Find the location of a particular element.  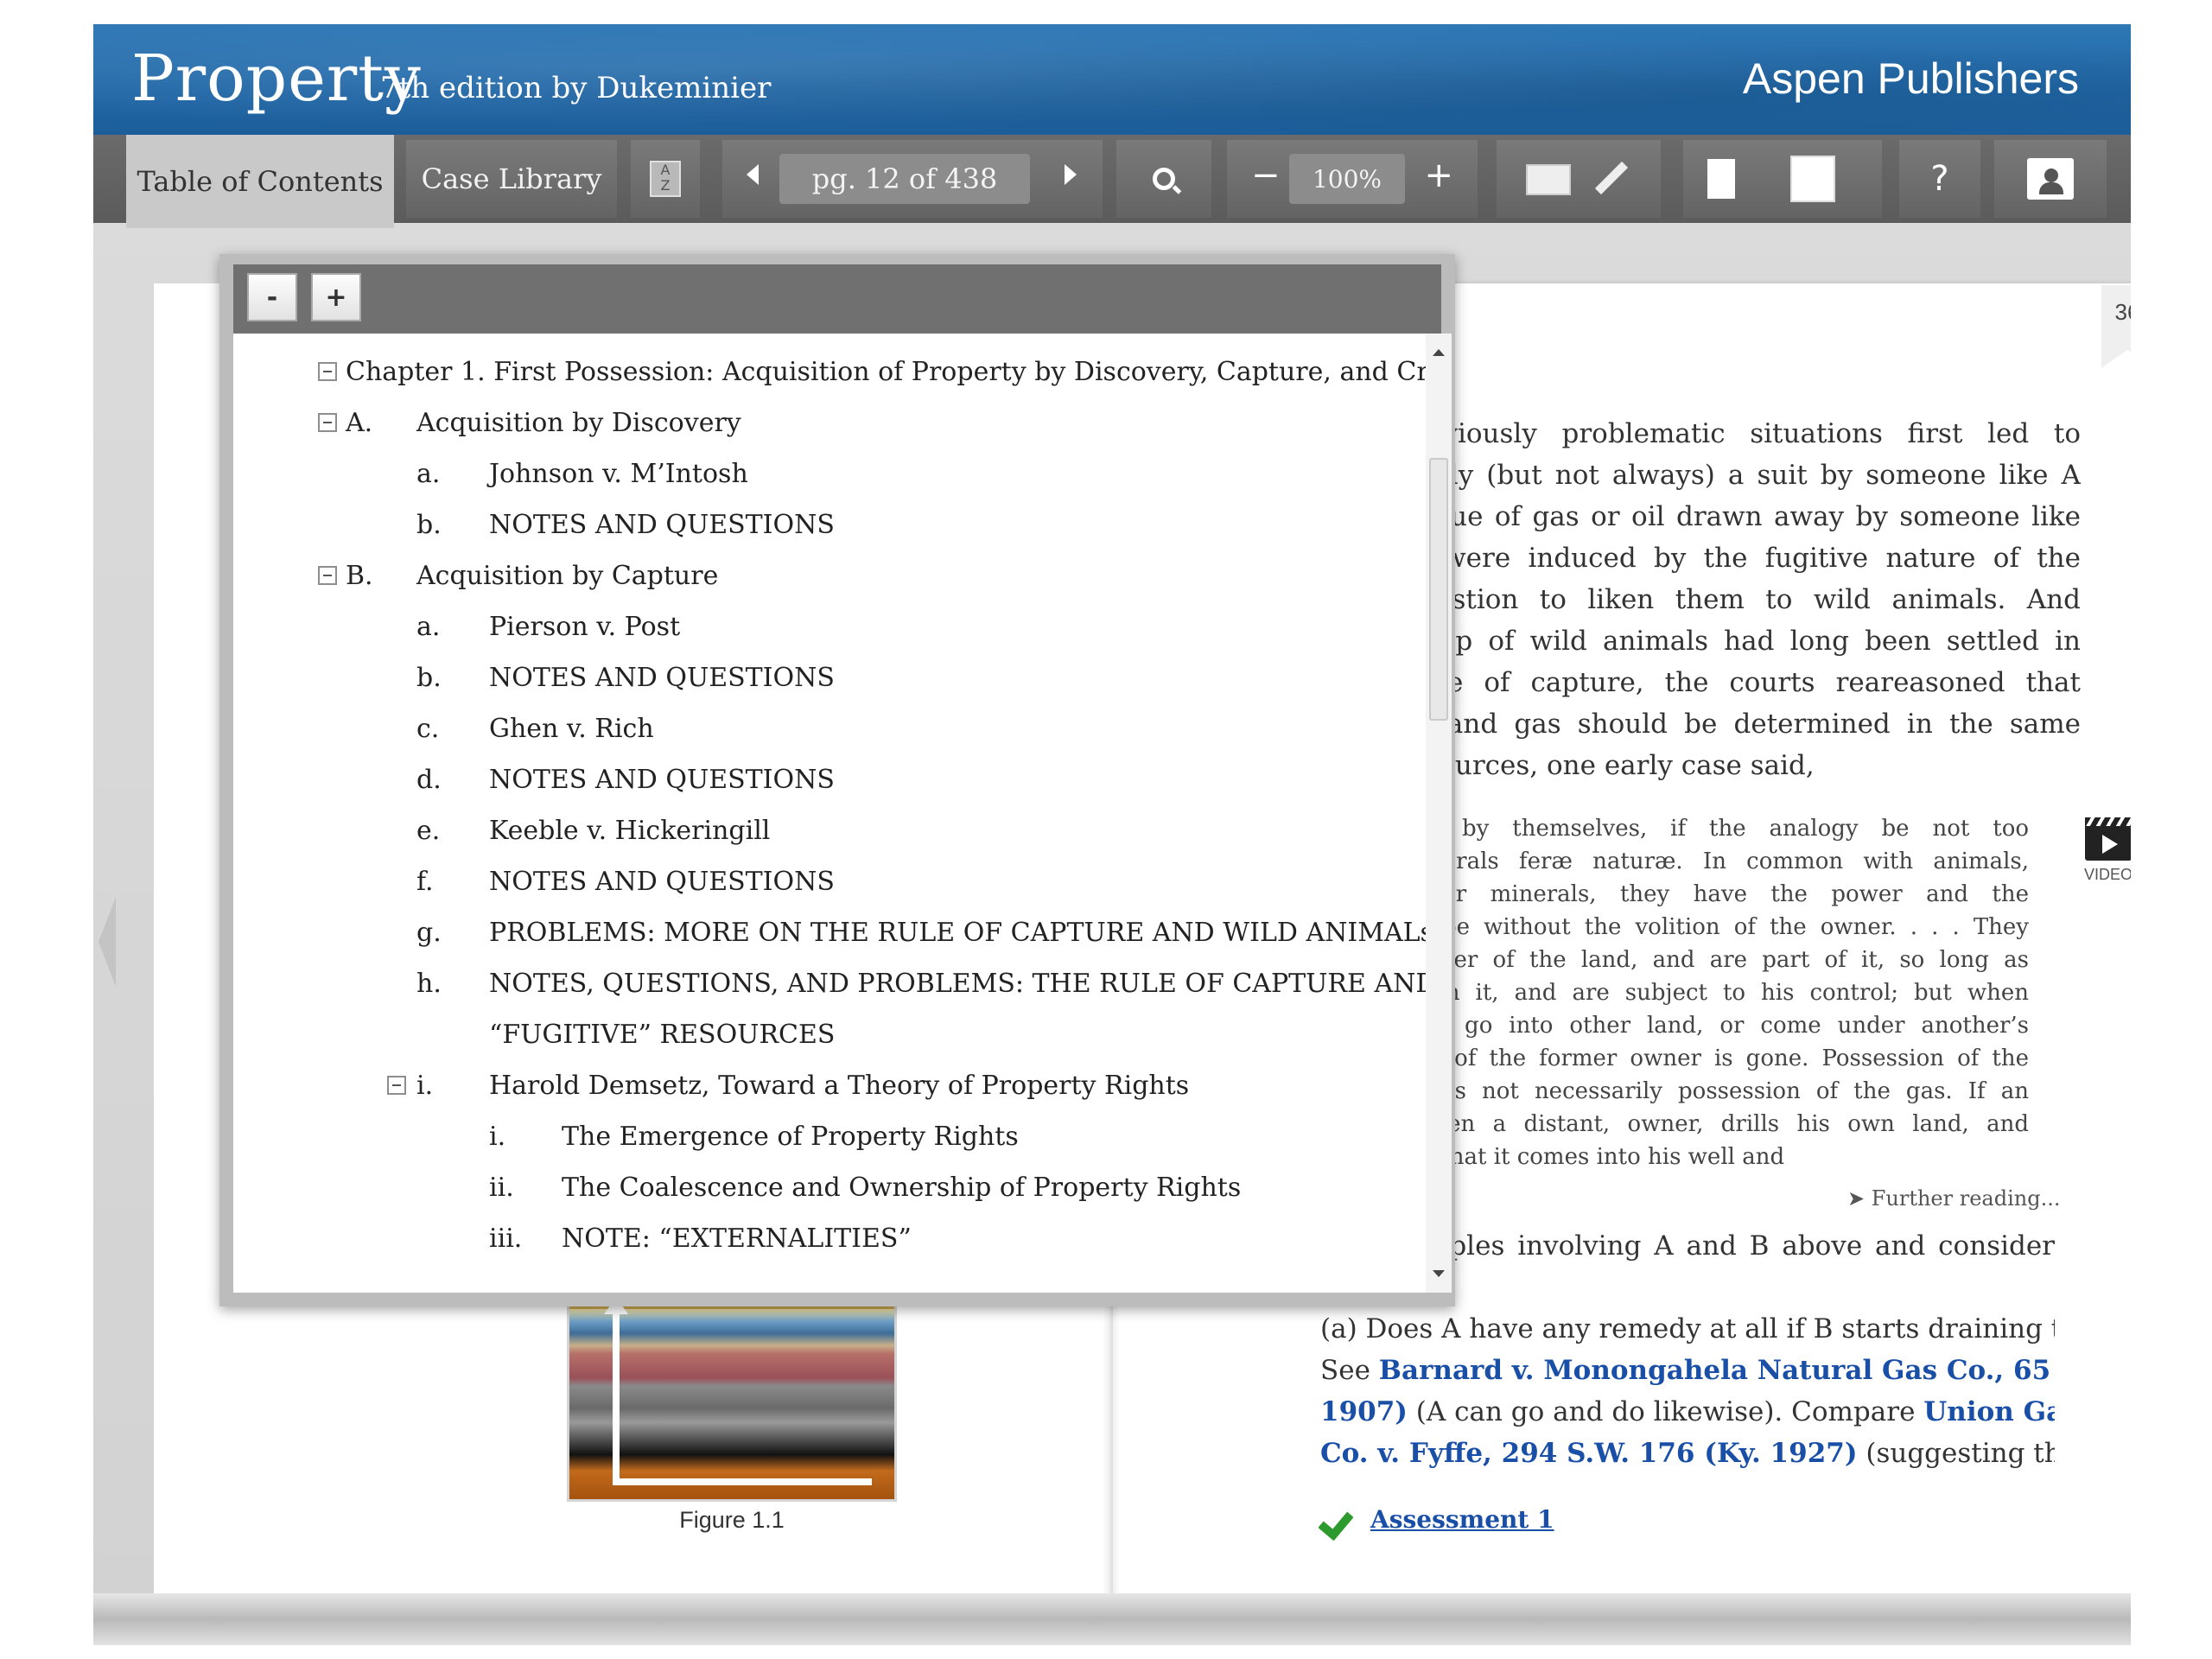

quote-line: gas, so that it comes into his well and is located at coordinates (1570, 1157).